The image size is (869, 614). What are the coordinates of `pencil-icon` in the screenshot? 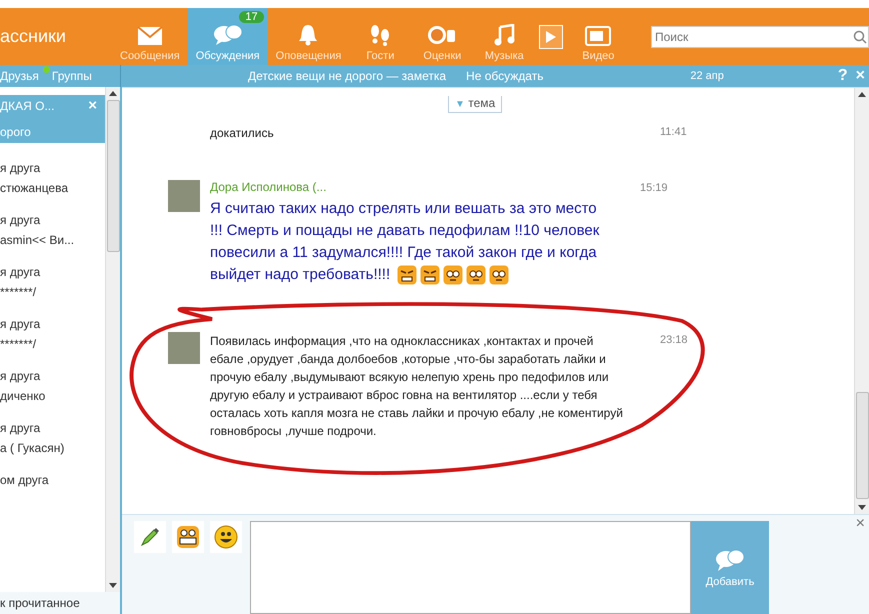 It's located at (150, 537).